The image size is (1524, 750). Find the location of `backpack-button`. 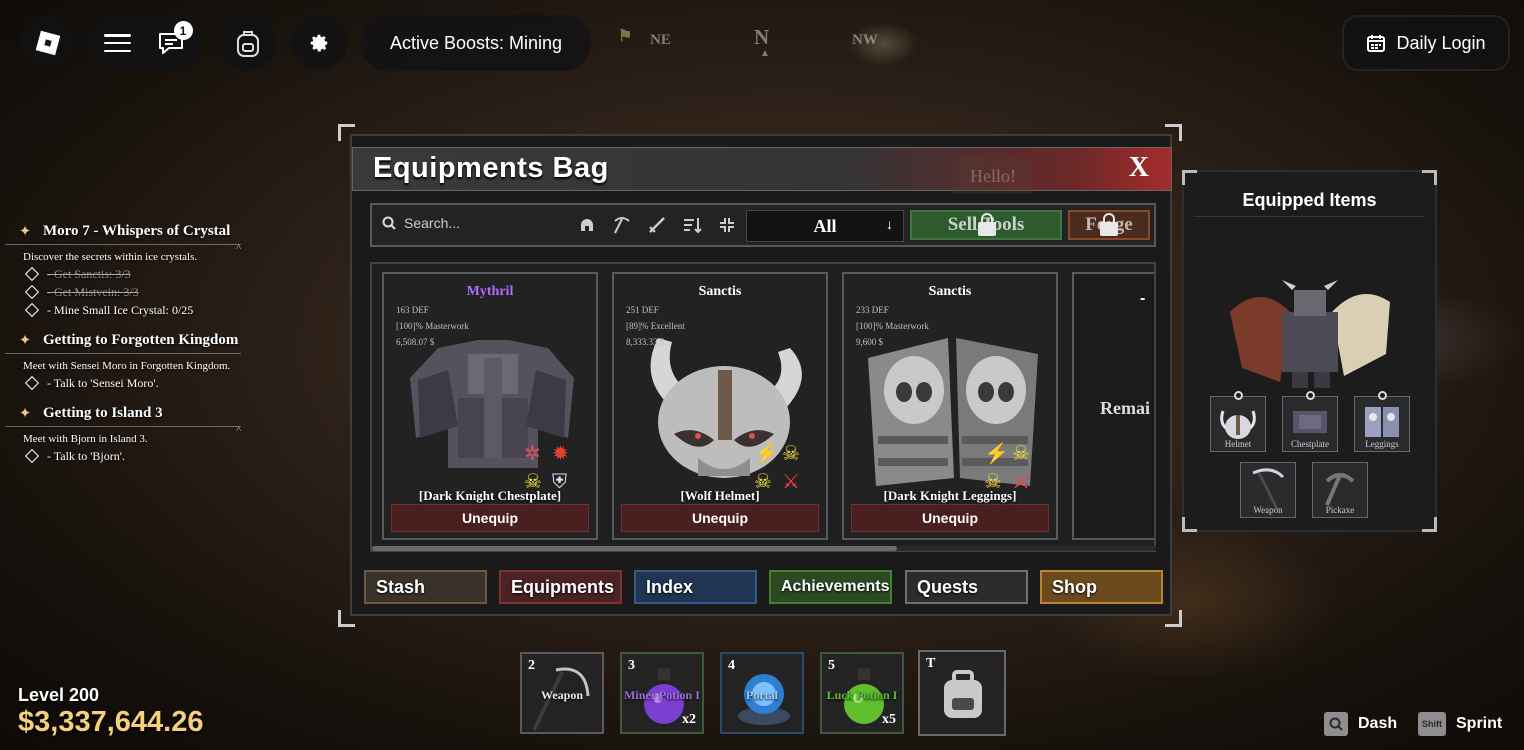

backpack-button is located at coordinates (248, 43).